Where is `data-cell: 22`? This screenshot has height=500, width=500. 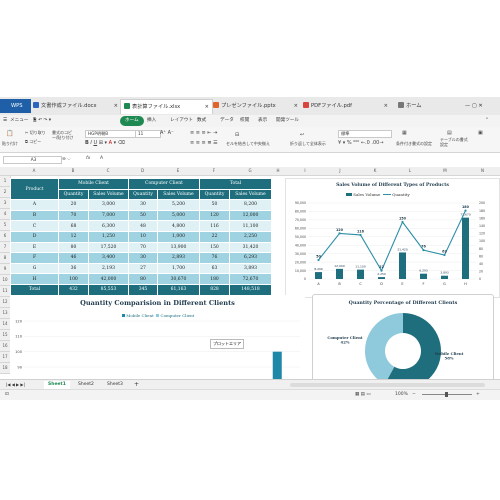
data-cell: 22 is located at coordinates (214, 236).